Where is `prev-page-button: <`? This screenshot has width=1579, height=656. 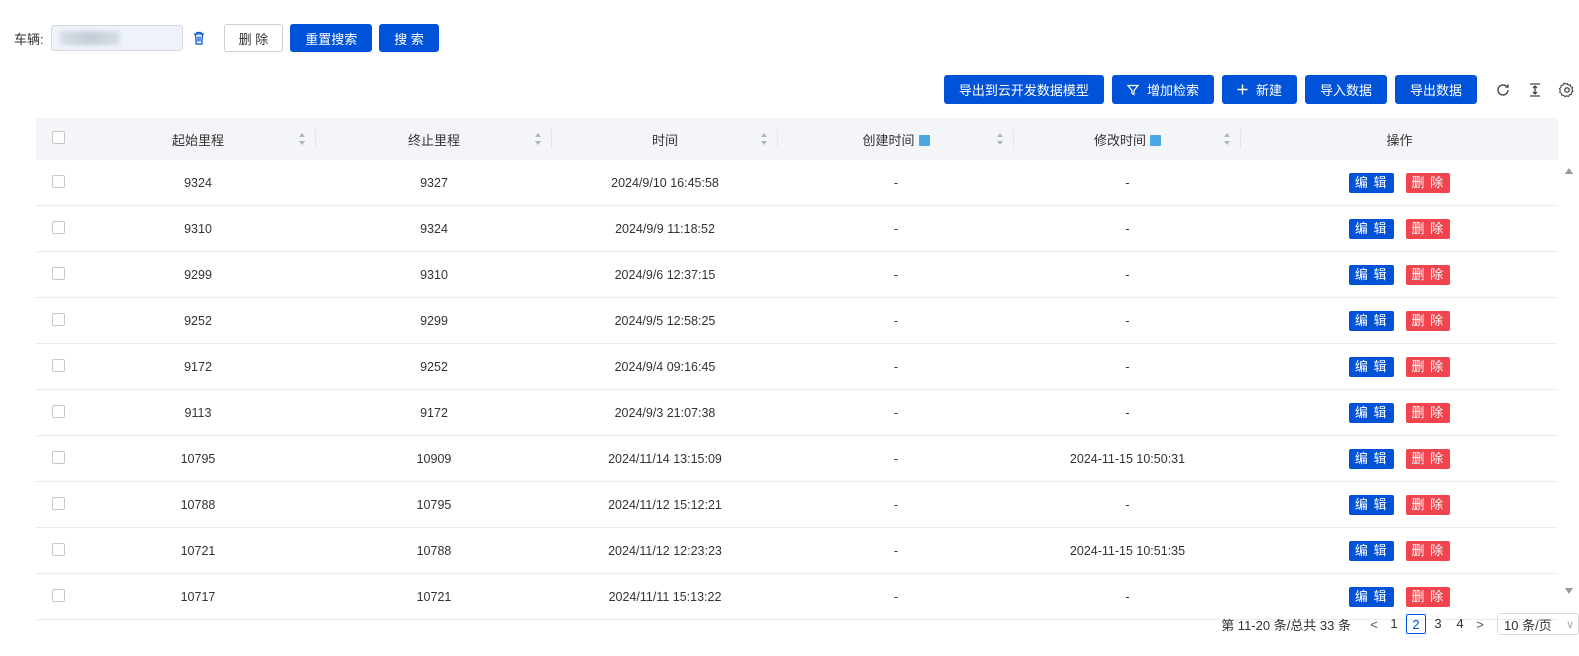 prev-page-button: < is located at coordinates (1374, 624).